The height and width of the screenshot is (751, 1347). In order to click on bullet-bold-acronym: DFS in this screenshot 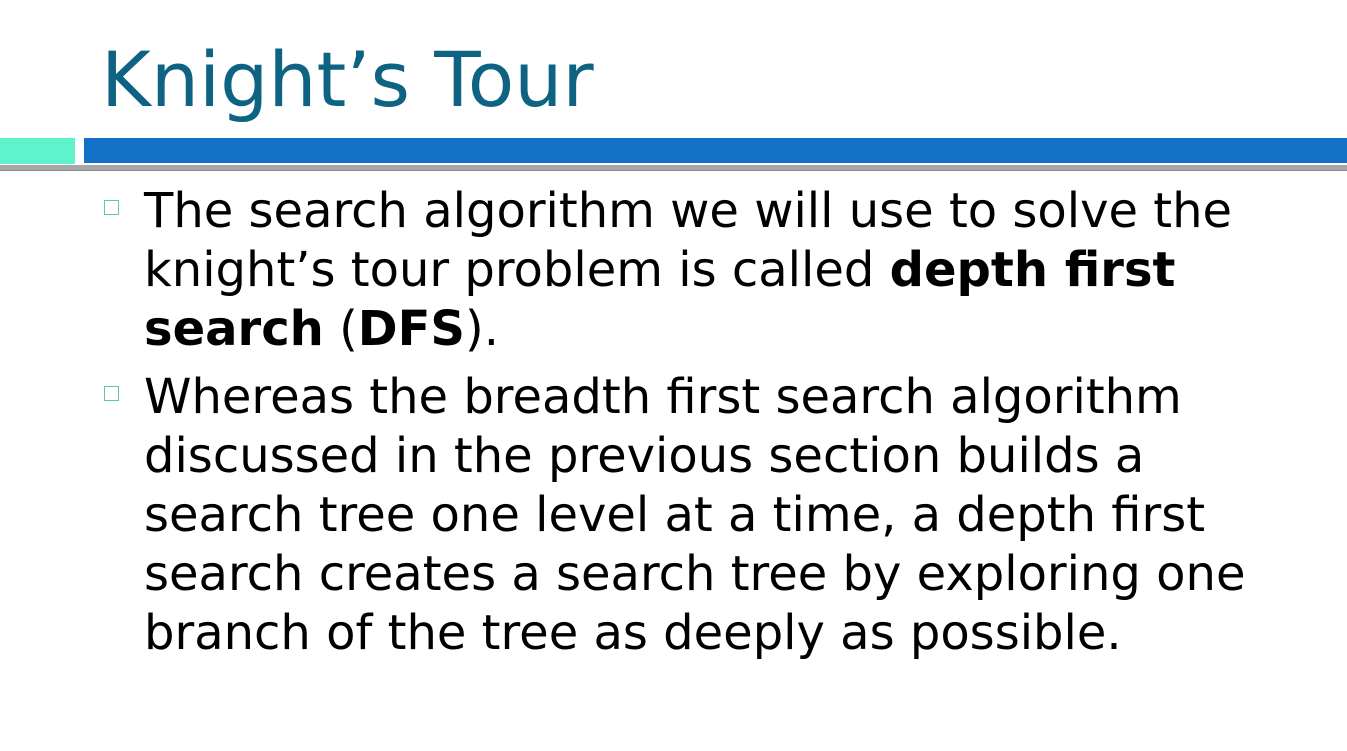, I will do `click(411, 329)`.